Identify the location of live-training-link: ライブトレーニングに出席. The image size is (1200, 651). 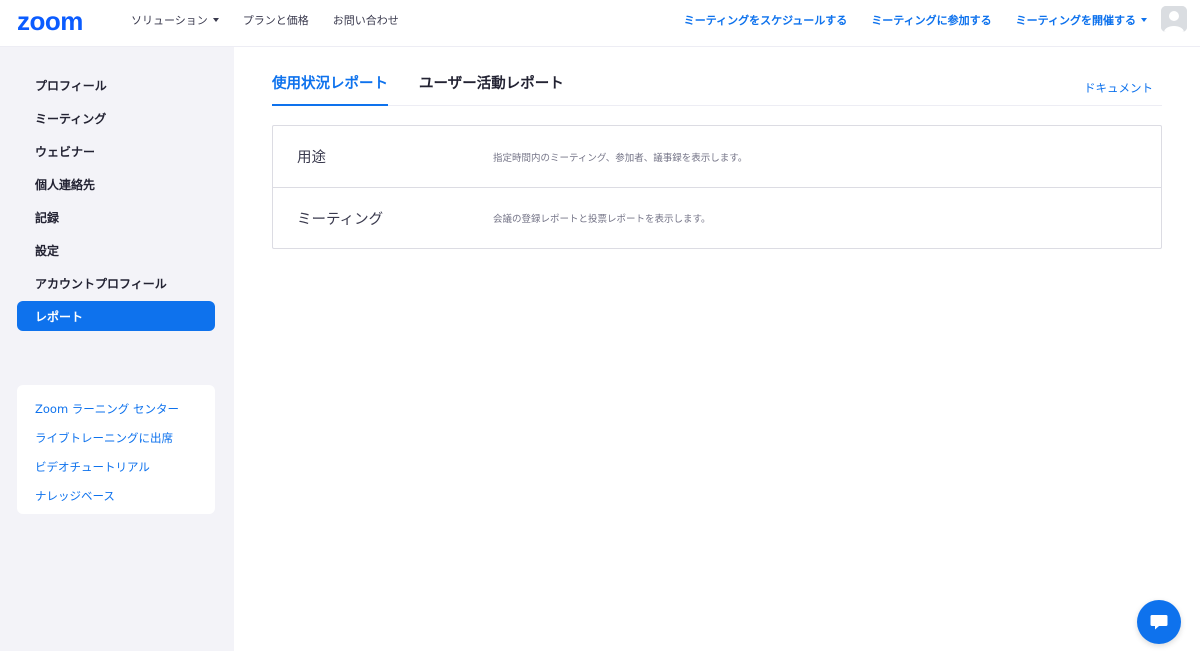
(116, 437).